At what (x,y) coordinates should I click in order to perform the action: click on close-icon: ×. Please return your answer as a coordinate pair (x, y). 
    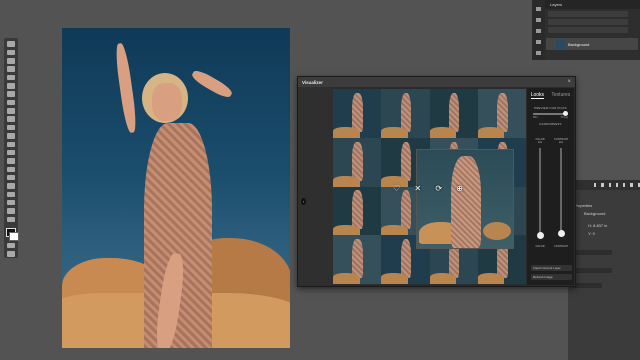
    Looking at the image, I should click on (571, 82).